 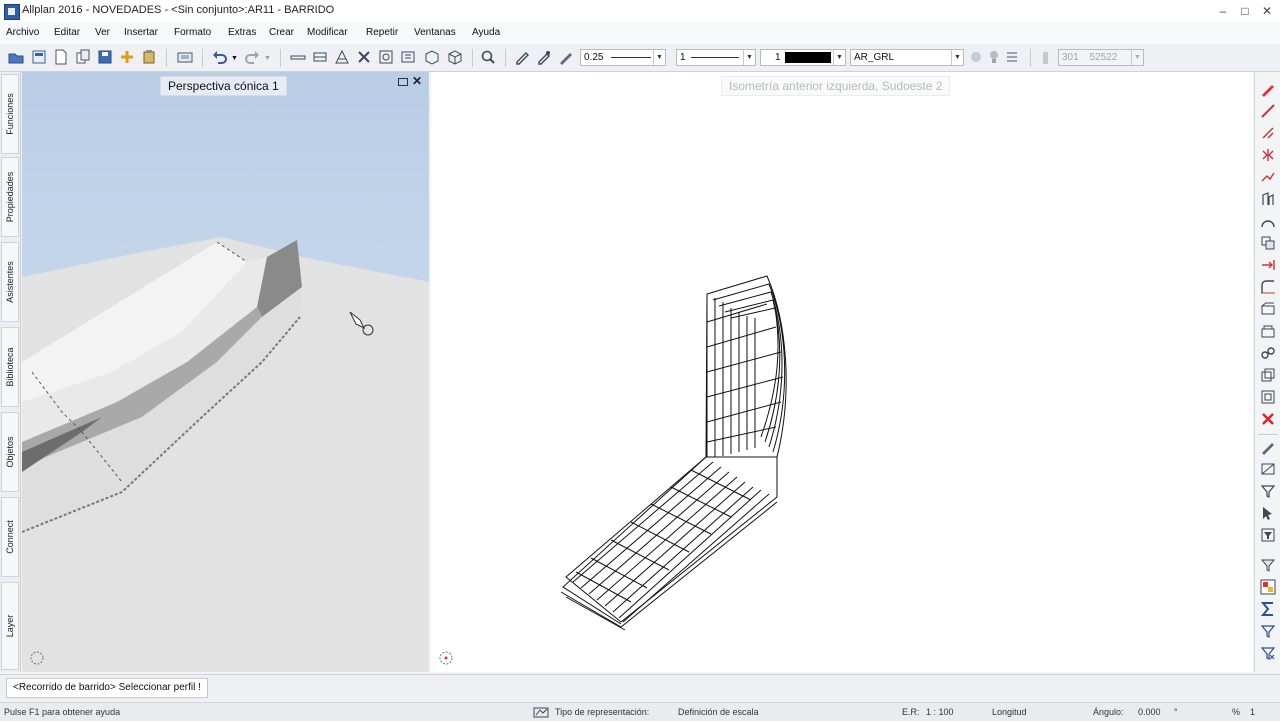 What do you see at coordinates (327, 32) in the screenshot?
I see `menu-modificar: Modificar` at bounding box center [327, 32].